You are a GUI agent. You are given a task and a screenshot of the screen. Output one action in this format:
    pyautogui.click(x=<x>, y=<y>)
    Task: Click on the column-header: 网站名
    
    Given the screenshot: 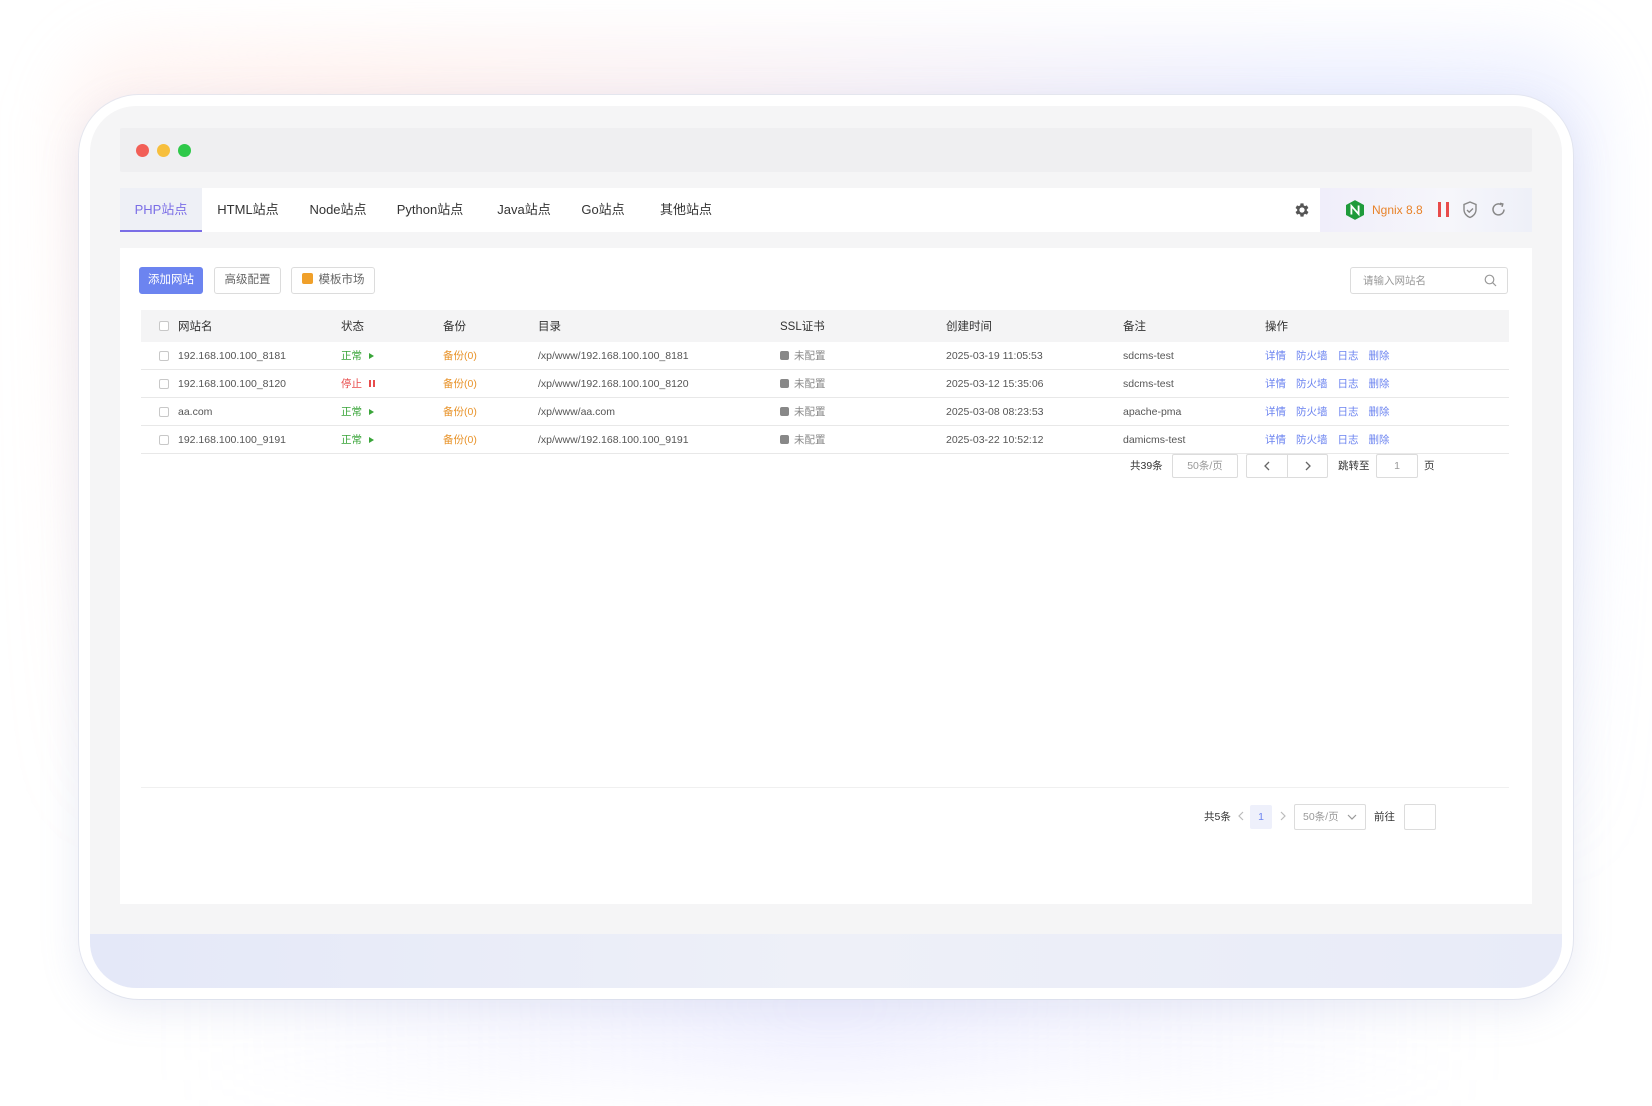 What is the action you would take?
    pyautogui.click(x=195, y=326)
    